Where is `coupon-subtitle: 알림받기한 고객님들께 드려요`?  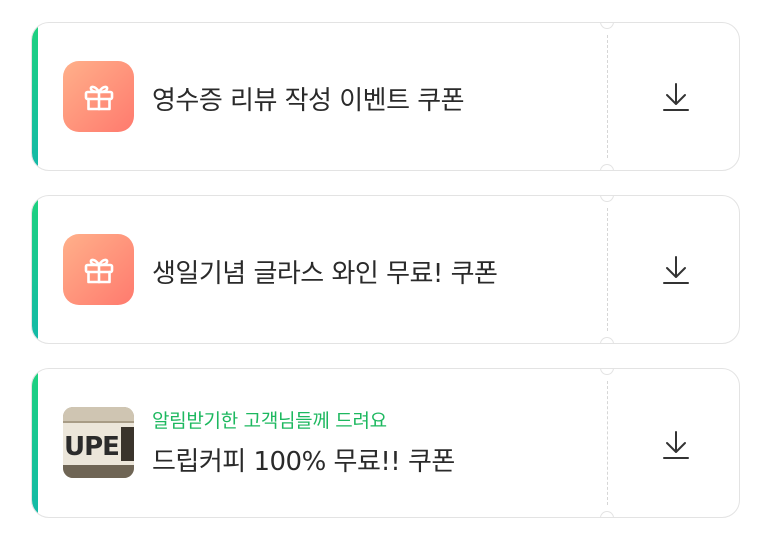 coupon-subtitle: 알림받기한 고객님들께 드려요 is located at coordinates (269, 421).